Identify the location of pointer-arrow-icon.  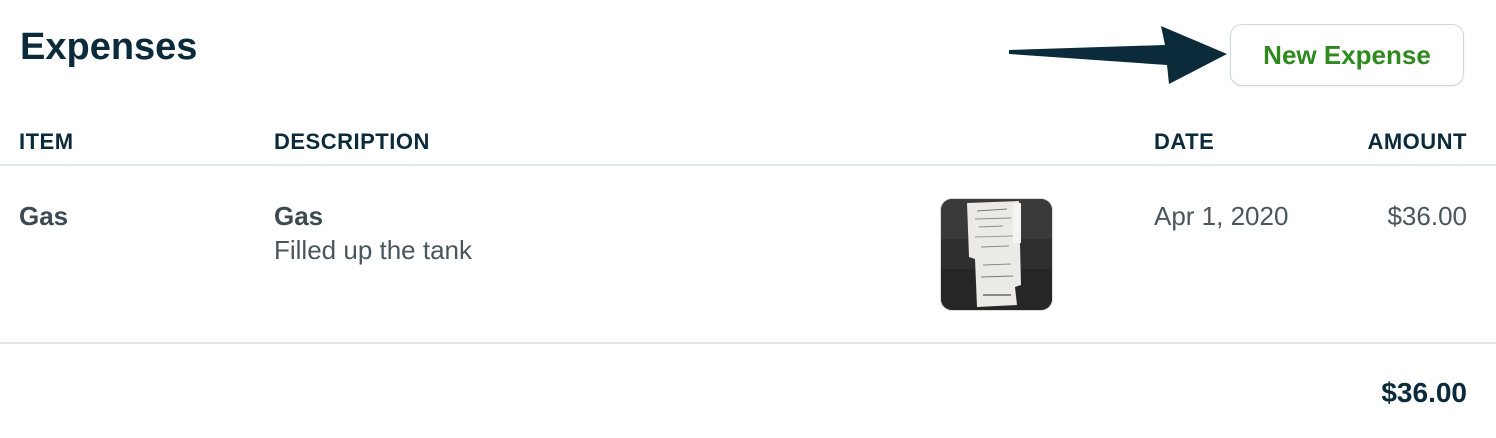
(1118, 55).